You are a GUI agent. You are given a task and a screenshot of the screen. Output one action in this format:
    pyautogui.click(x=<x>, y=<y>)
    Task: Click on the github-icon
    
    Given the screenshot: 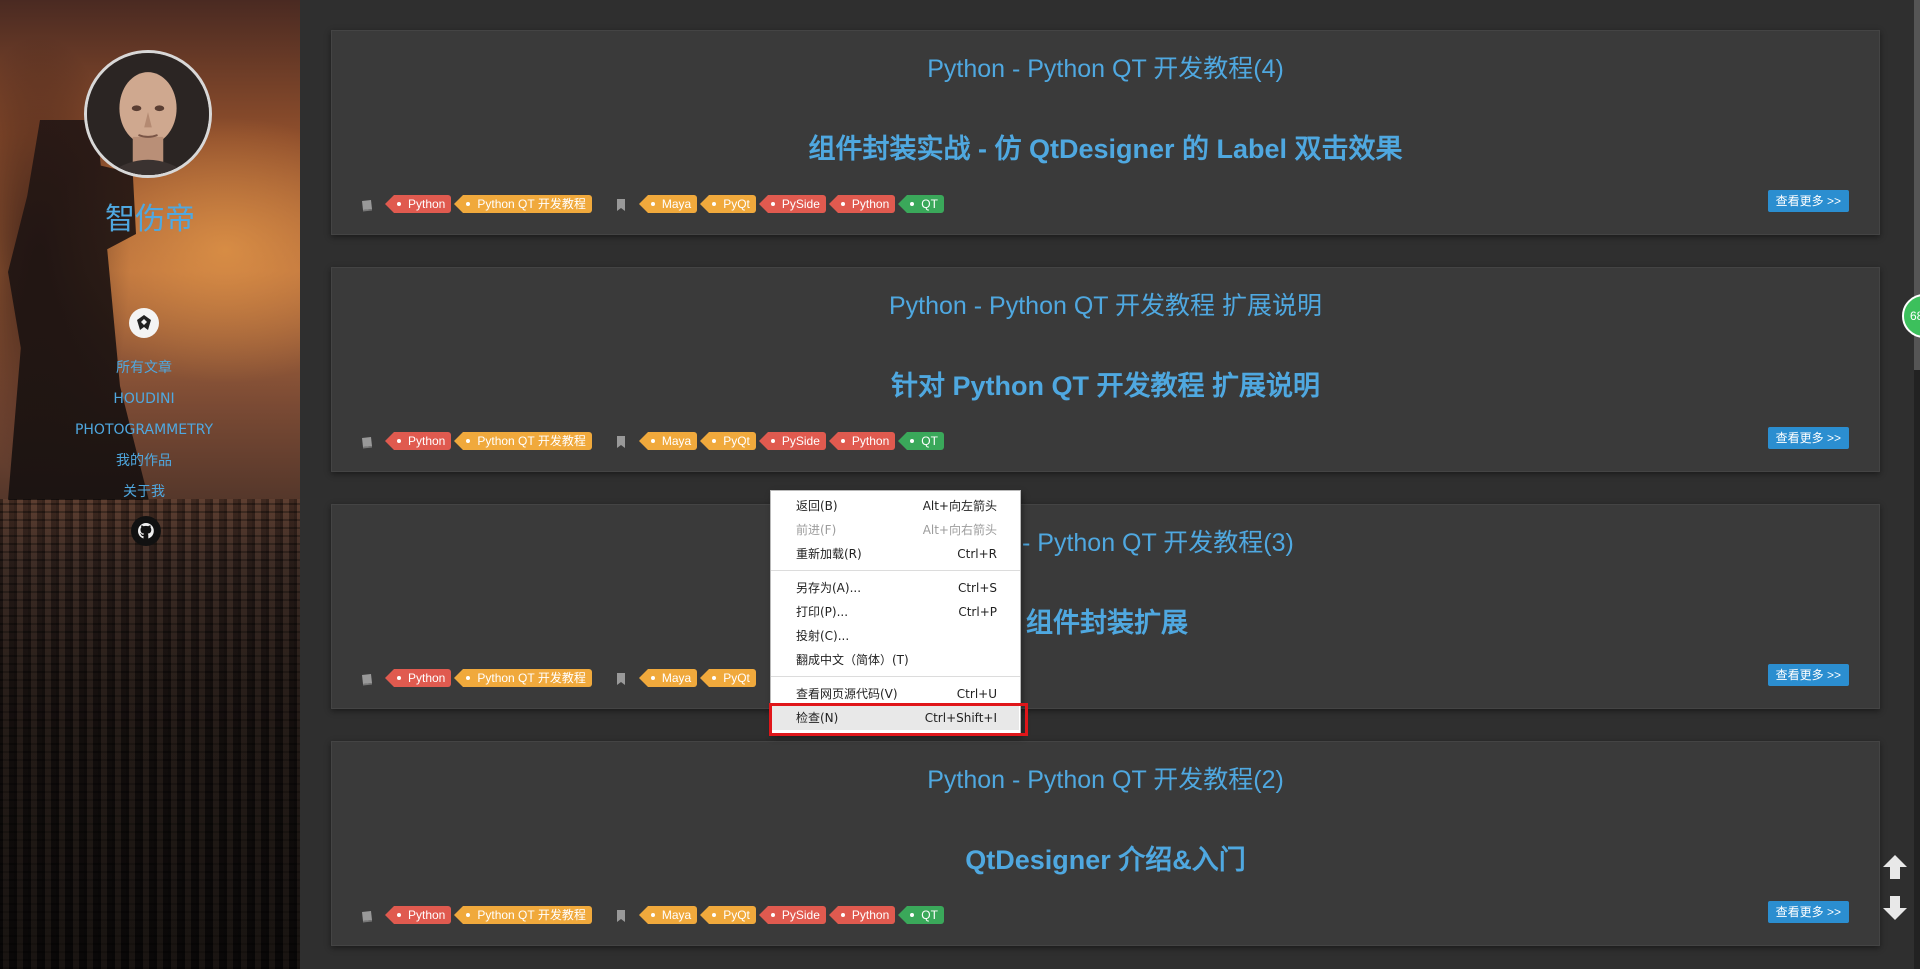 What is the action you would take?
    pyautogui.click(x=146, y=531)
    